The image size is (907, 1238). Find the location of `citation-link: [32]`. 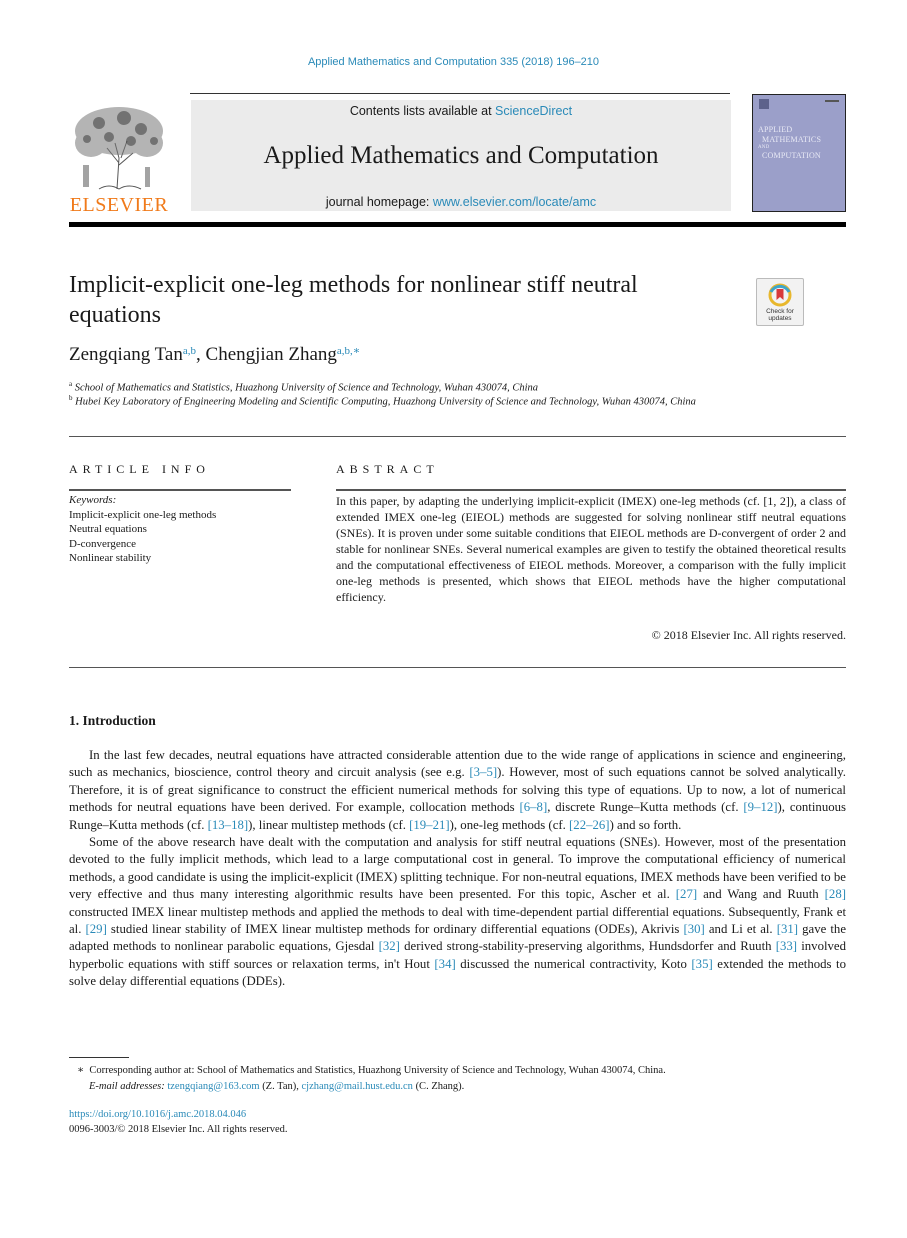

citation-link: [32] is located at coordinates (389, 946).